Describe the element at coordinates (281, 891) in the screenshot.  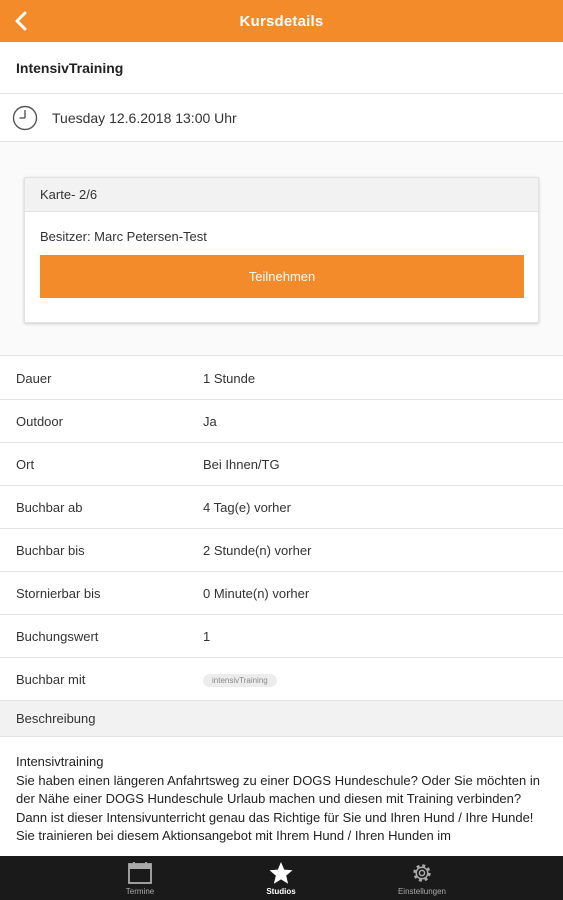
I see `nav-tab-label: Studios` at that location.